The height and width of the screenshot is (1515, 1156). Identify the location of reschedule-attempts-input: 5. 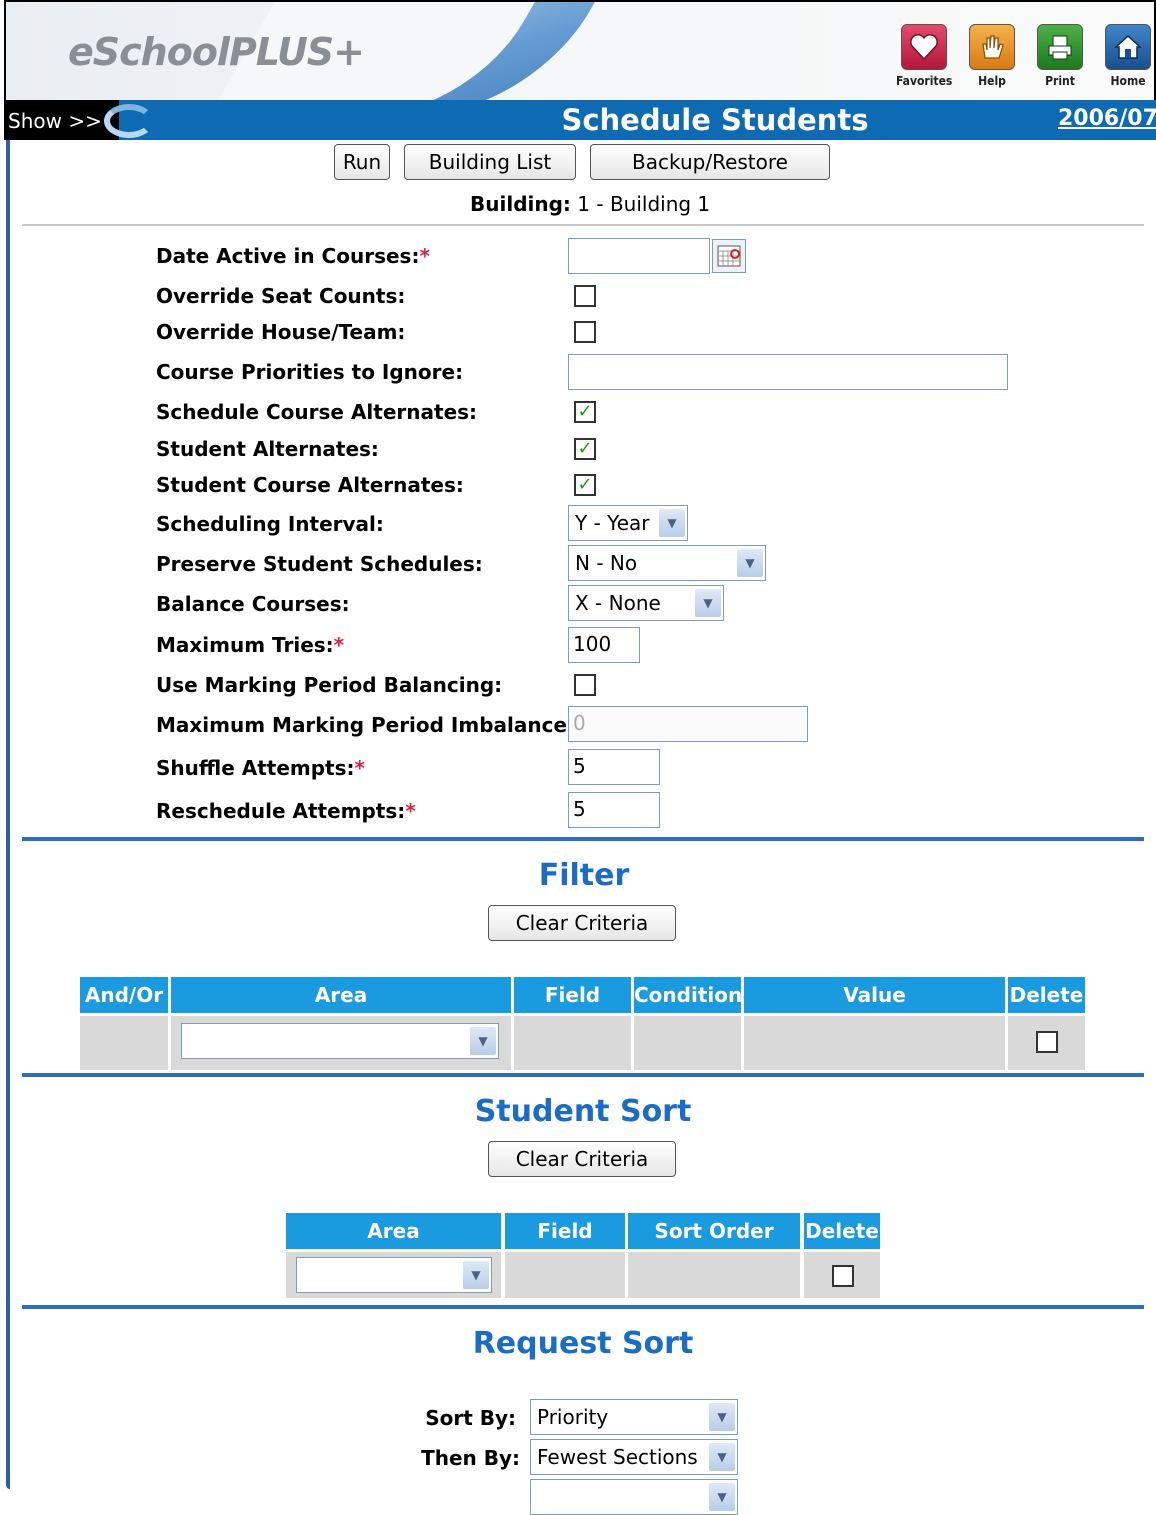
(614, 810).